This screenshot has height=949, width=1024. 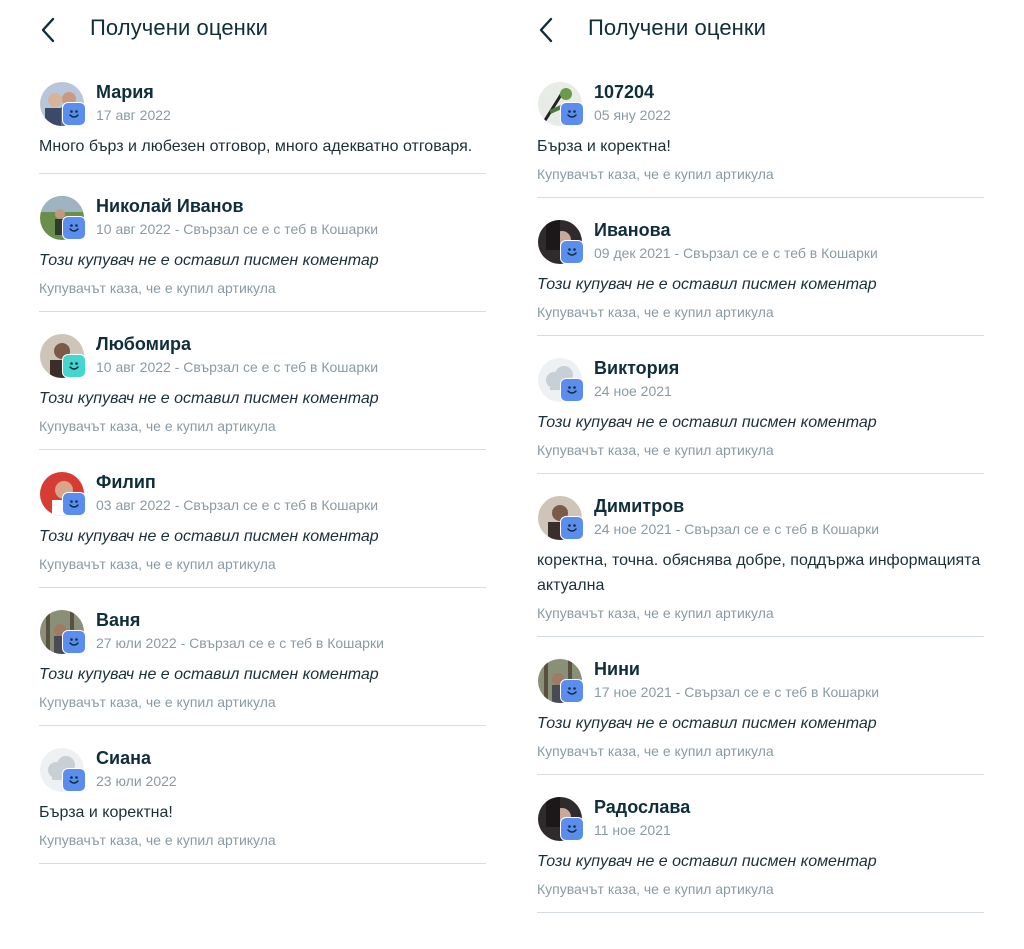 What do you see at coordinates (632, 830) in the screenshot?
I see `review-date: 11 ное 2021` at bounding box center [632, 830].